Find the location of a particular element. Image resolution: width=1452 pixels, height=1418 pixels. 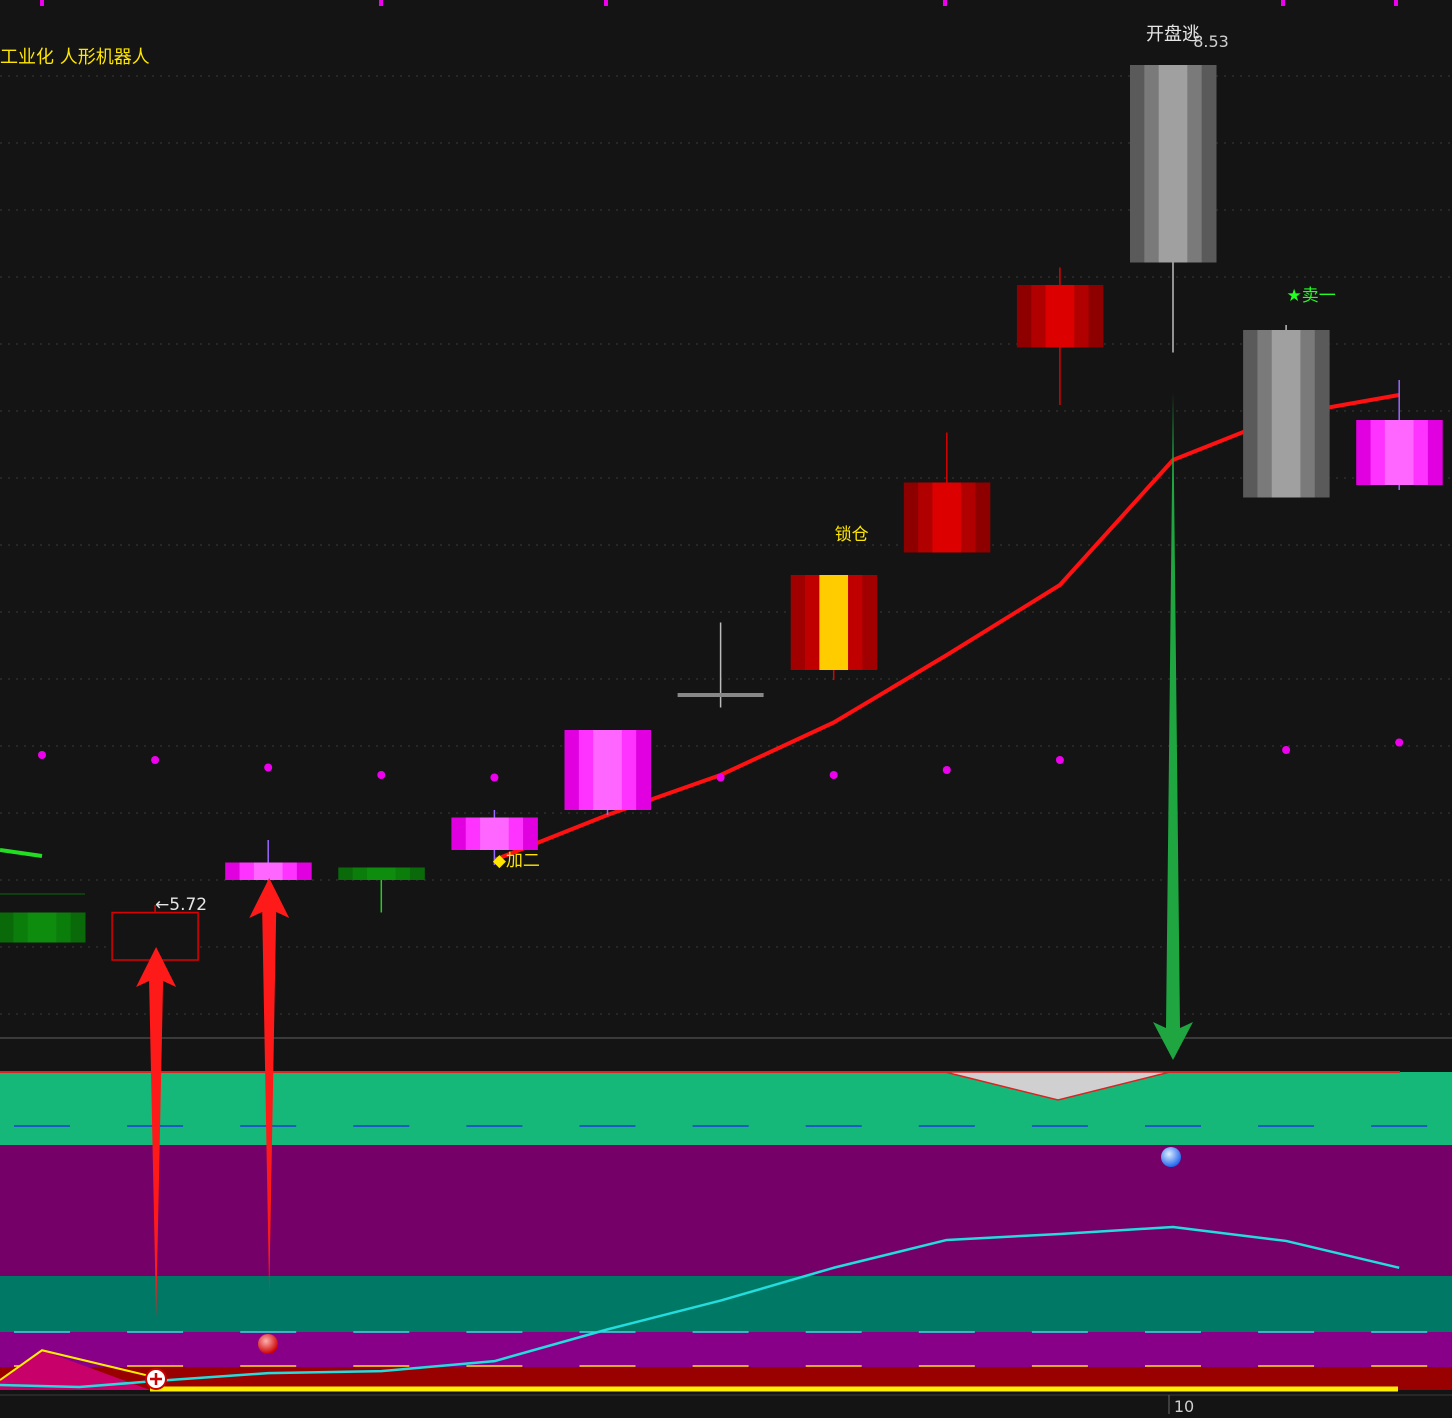

annotation-label: 开盘逃 is located at coordinates (1173, 34).